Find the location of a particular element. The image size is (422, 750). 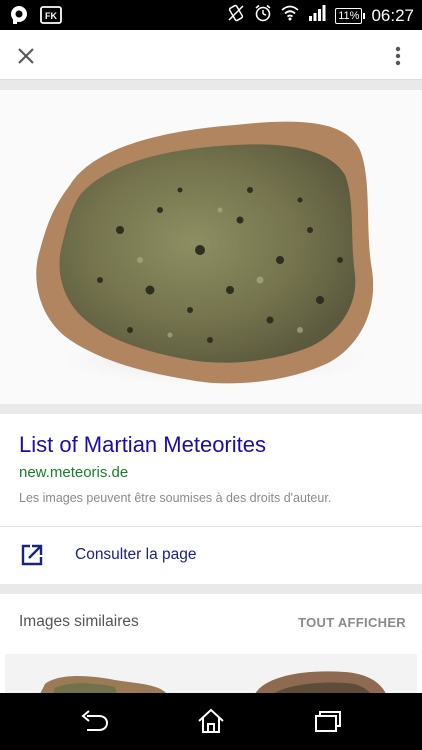

battery-icon: 11% is located at coordinates (350, 15).